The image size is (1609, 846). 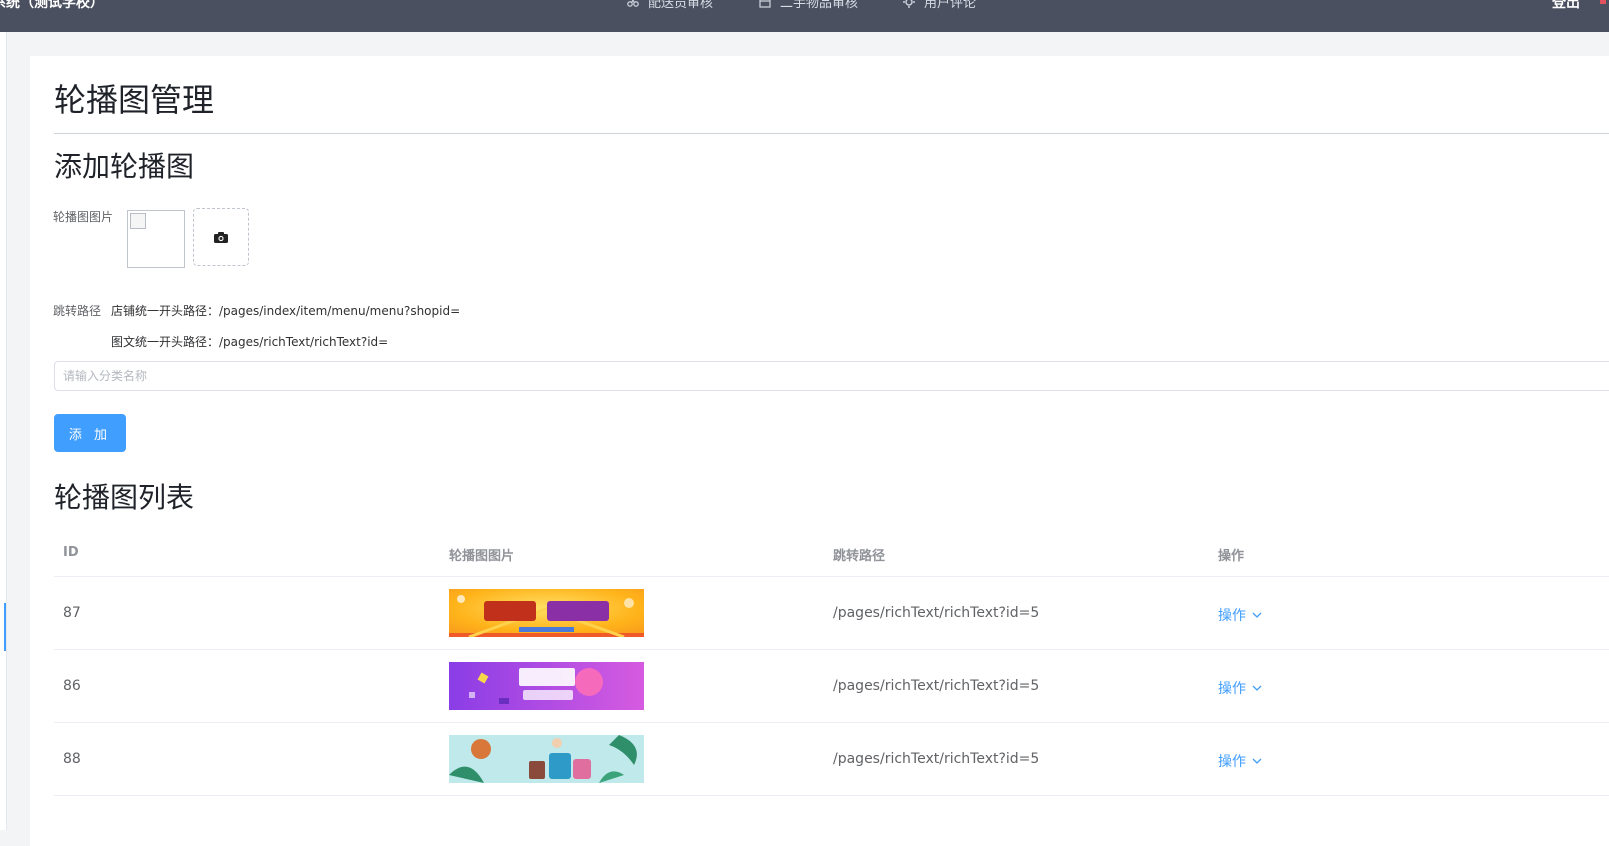 I want to click on scissors-icon, so click(x=633, y=3).